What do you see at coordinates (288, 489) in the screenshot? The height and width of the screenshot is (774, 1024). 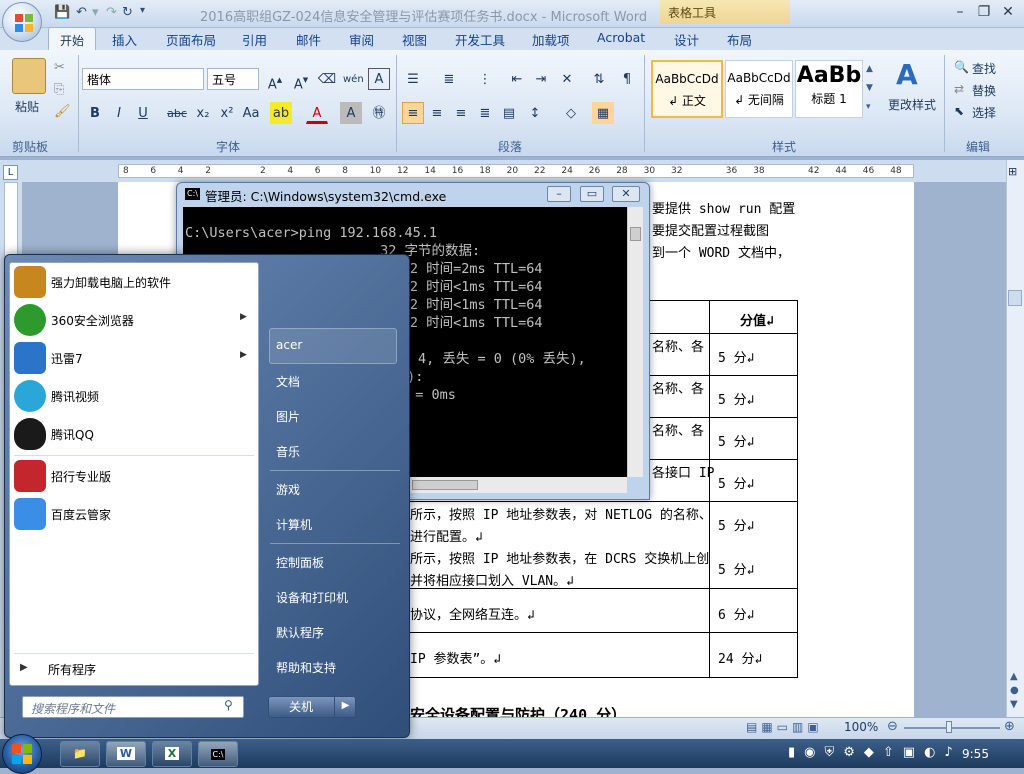 I see `start-right-item: 游戏` at bounding box center [288, 489].